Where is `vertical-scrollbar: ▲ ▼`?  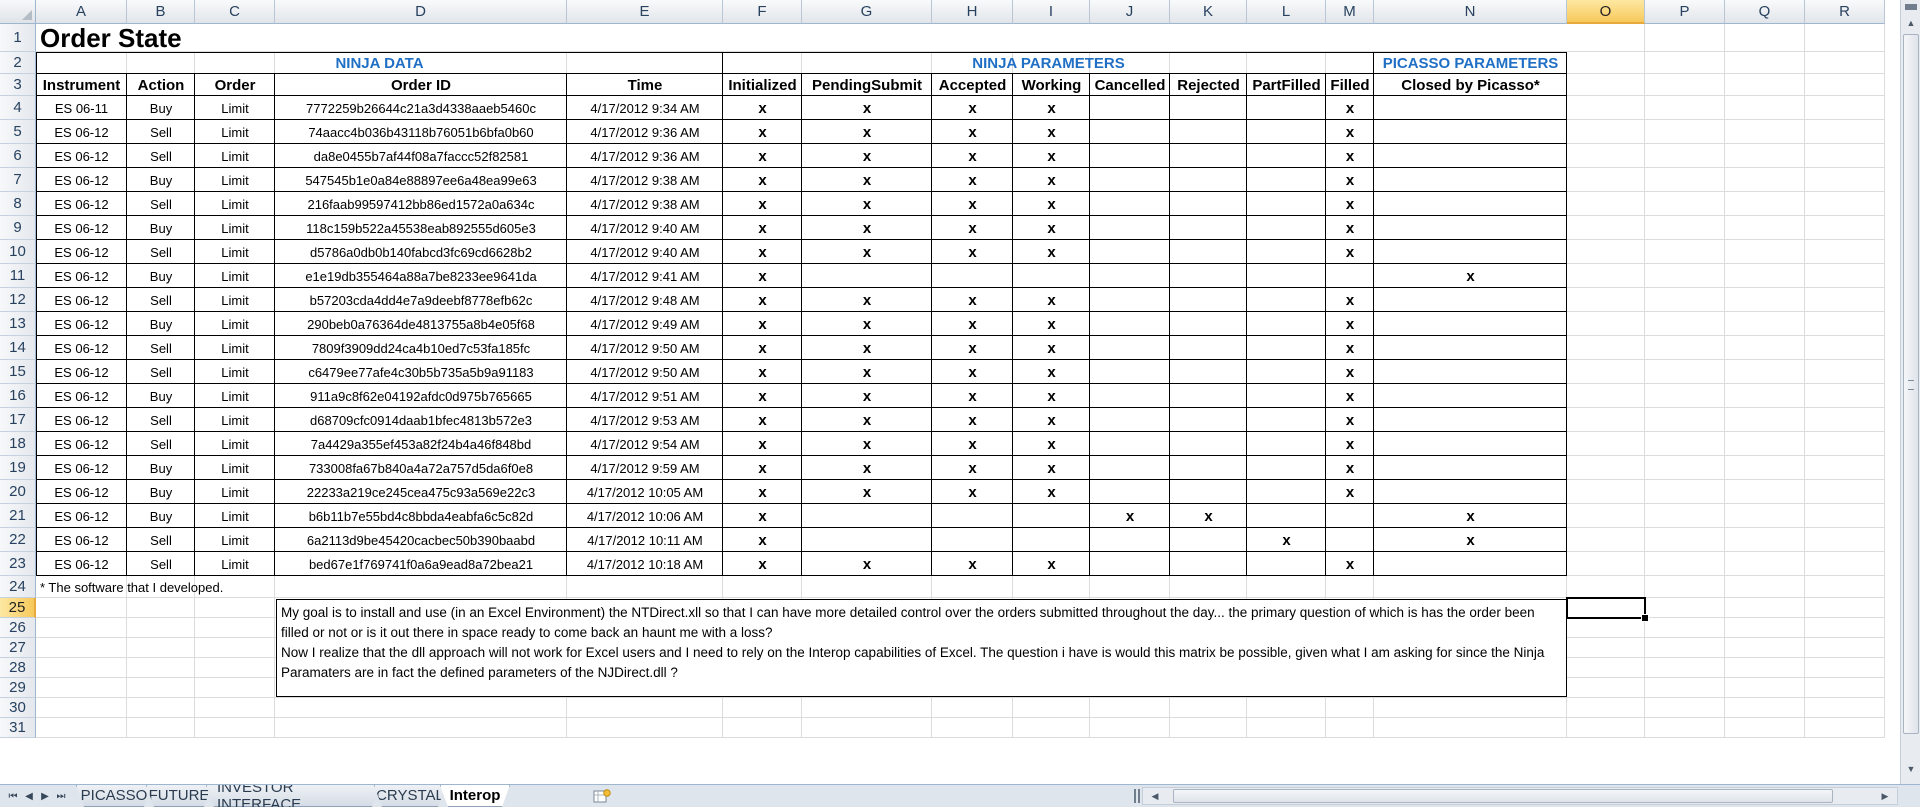
vertical-scrollbar: ▲ ▼ is located at coordinates (1910, 392).